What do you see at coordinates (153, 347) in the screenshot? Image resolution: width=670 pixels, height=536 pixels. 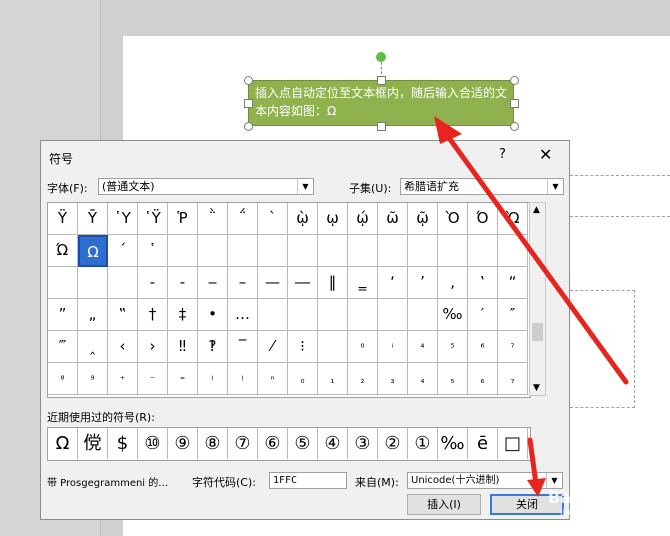 I see `symbol-cell: ›` at bounding box center [153, 347].